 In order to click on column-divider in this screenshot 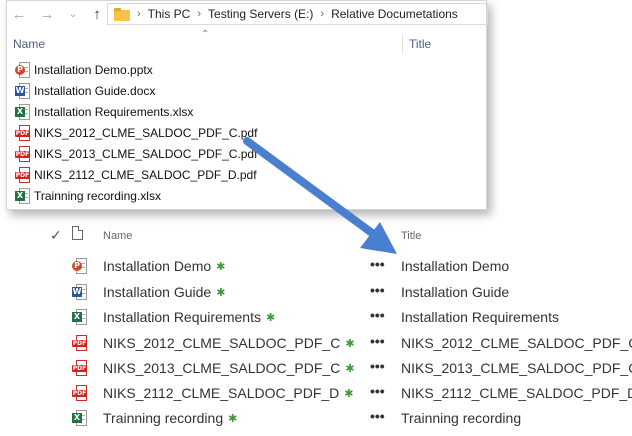, I will do `click(402, 44)`.